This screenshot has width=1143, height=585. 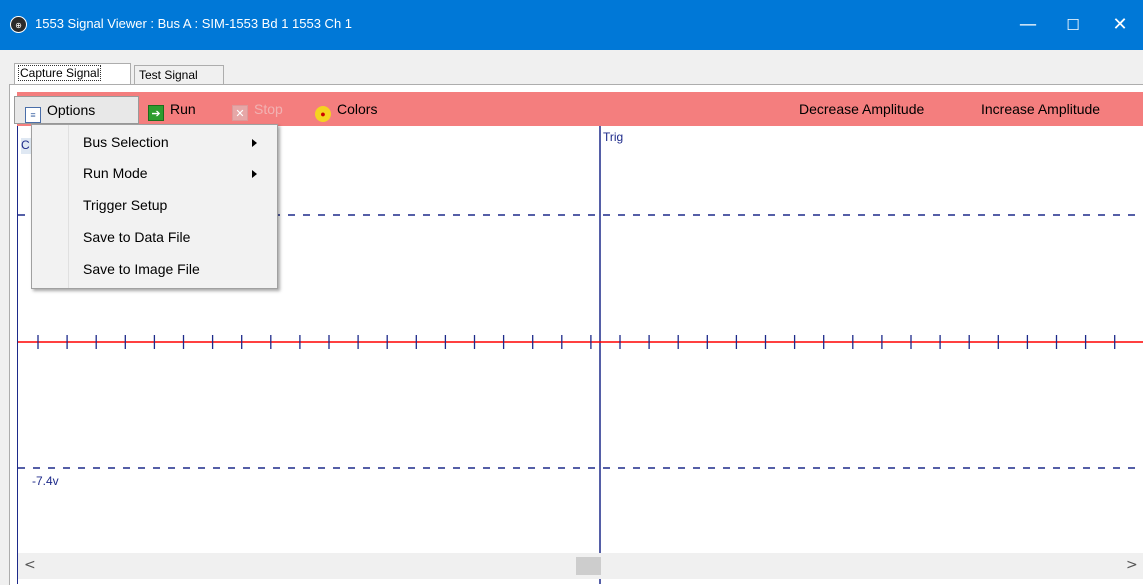 I want to click on stop-icon: ✕, so click(x=240, y=113).